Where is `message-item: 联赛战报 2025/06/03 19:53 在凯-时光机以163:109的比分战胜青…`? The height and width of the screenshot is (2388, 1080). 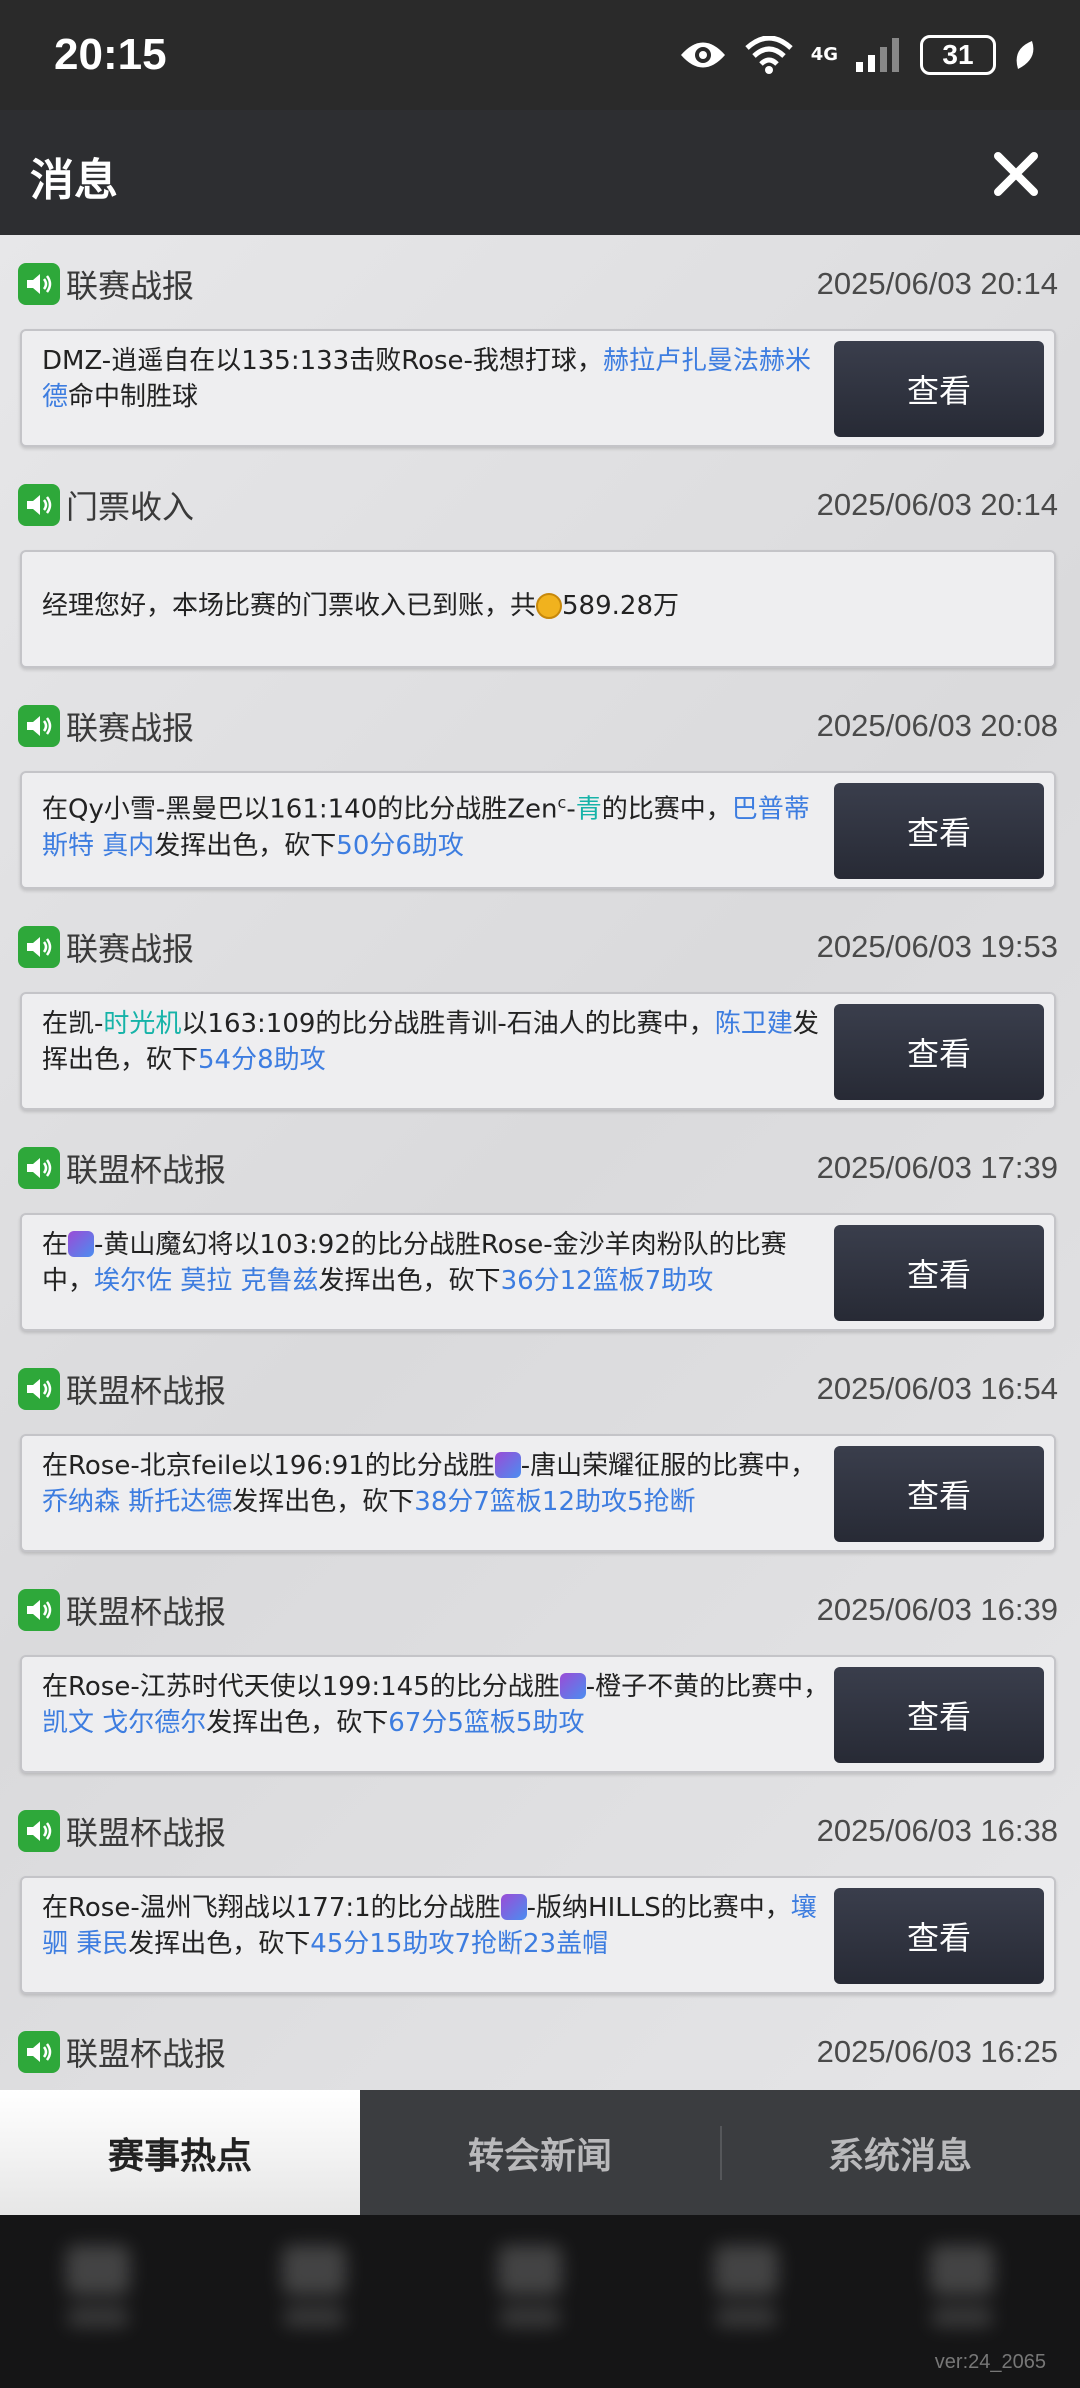 message-item: 联赛战报 2025/06/03 19:53 在凯-时光机以163:109的比分战胜青… is located at coordinates (540, 1008).